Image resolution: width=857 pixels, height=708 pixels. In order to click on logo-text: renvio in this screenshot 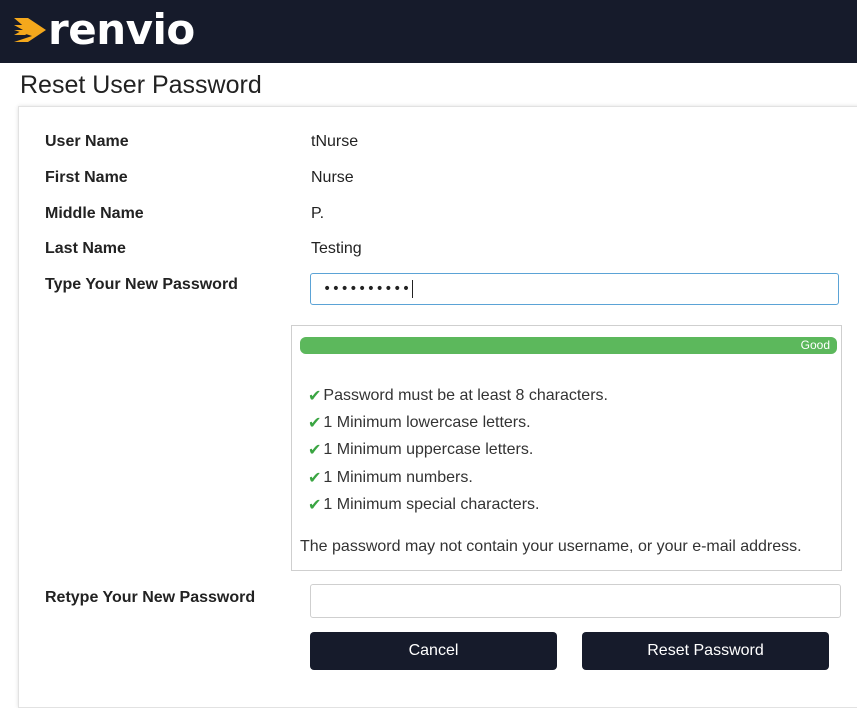, I will do `click(121, 29)`.